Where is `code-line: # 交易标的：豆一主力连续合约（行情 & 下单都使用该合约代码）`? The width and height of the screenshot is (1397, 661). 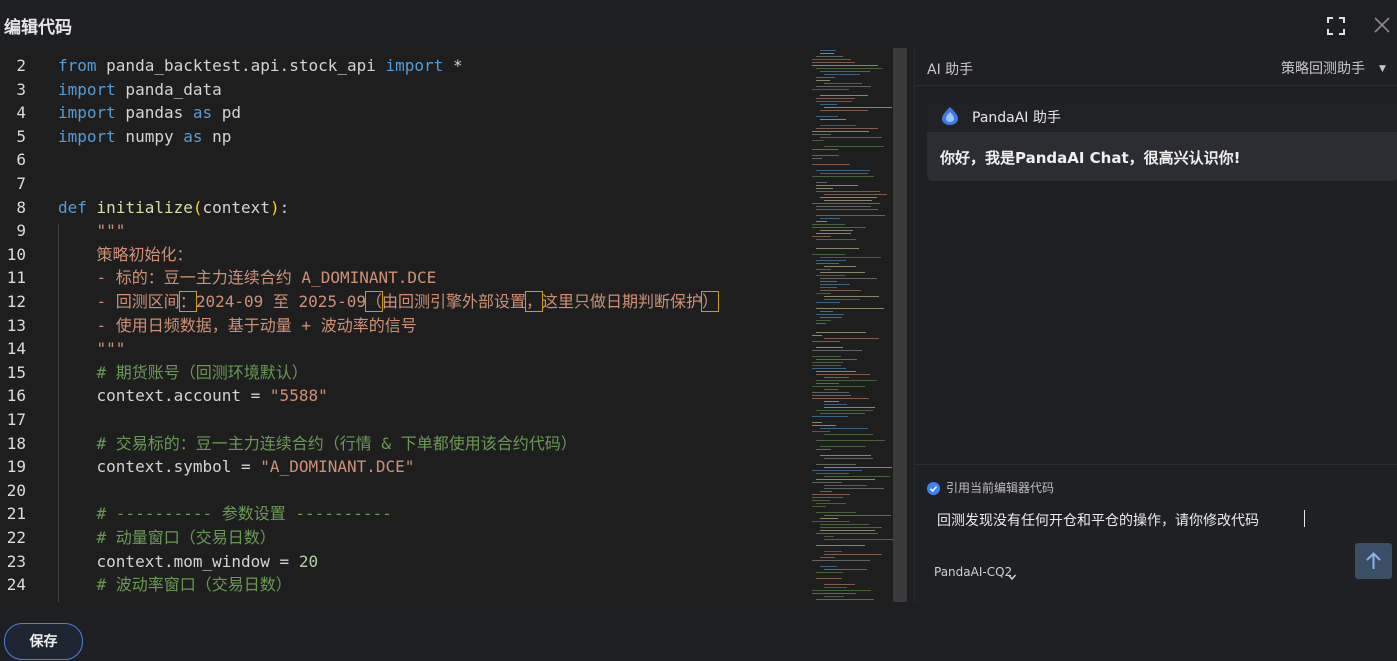 code-line: # 交易标的：豆一主力连续合约（行情 & 下单都使用该合约代码） is located at coordinates (317, 444).